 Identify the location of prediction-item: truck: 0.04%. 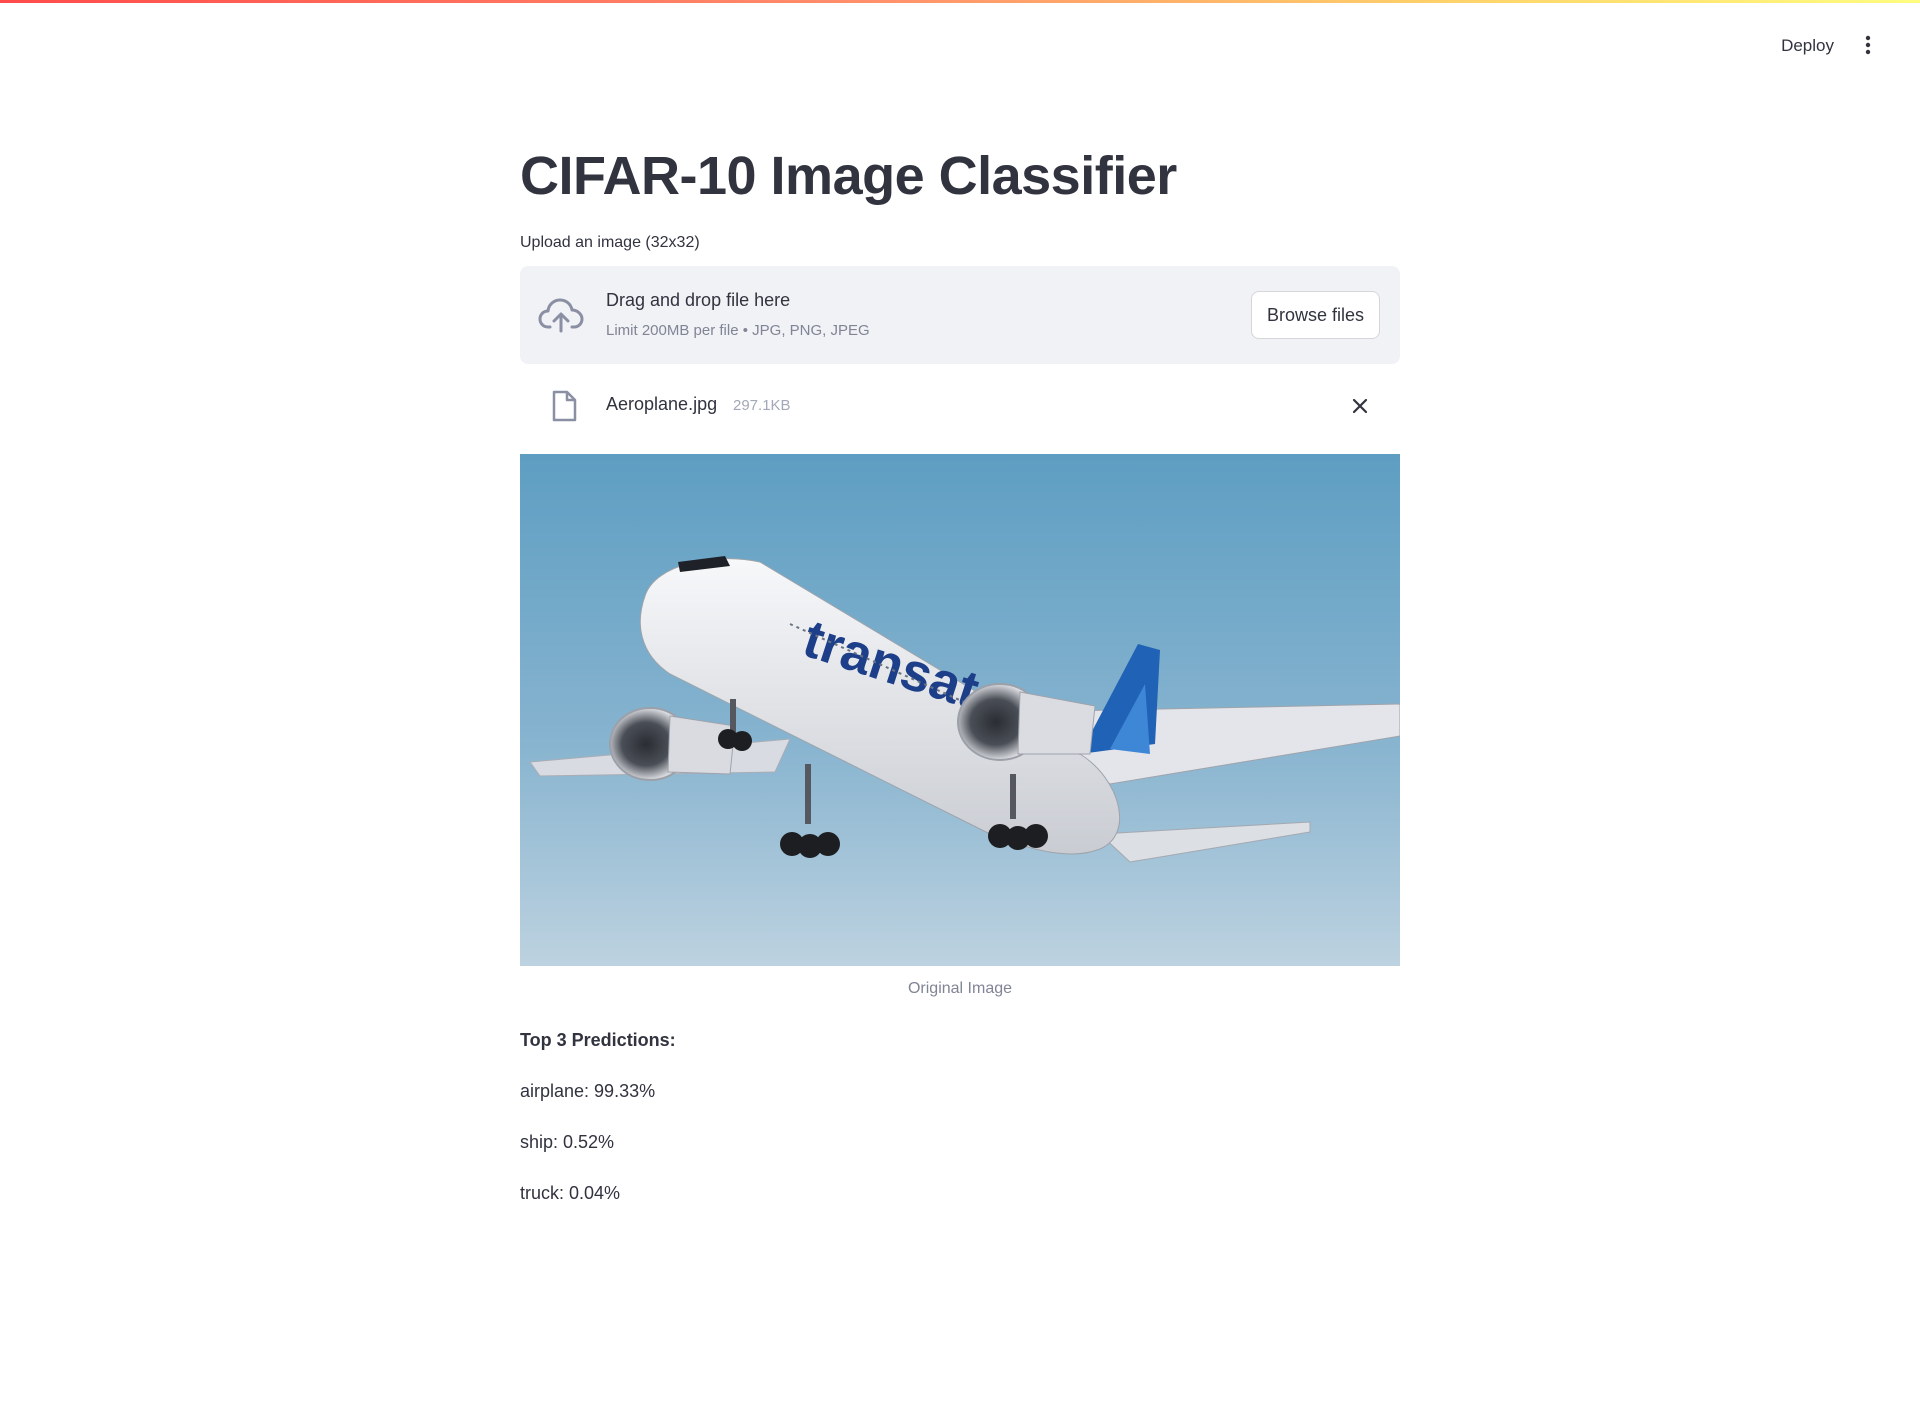
(570, 1193).